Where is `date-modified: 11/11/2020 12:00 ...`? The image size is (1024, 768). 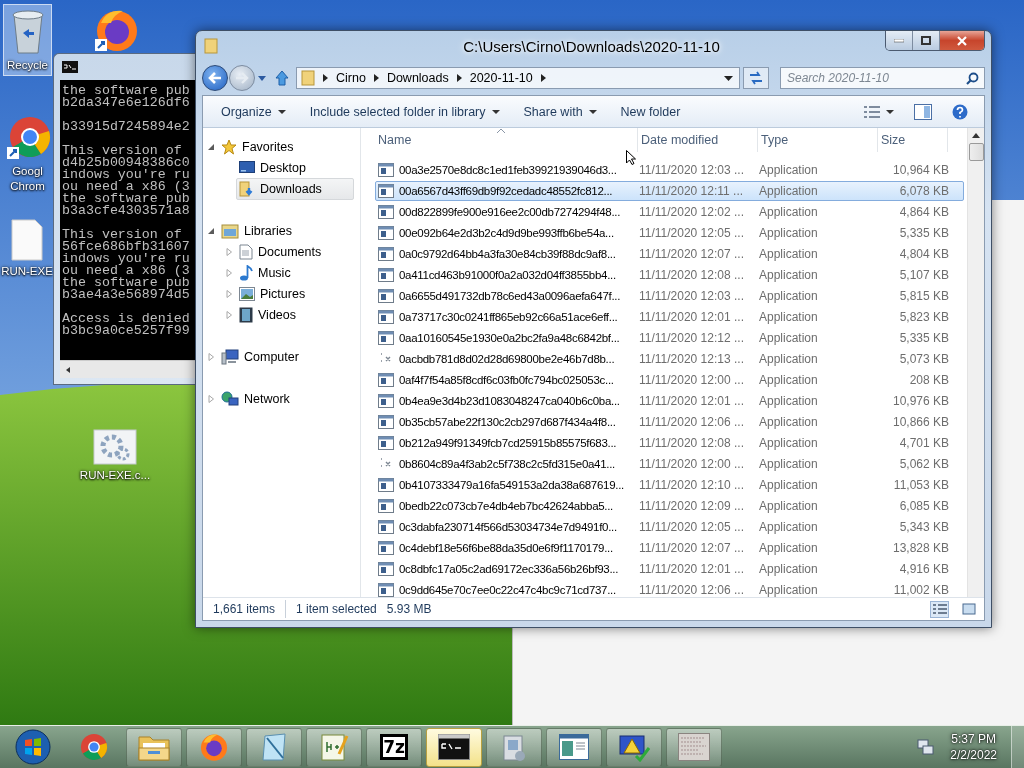
date-modified: 11/11/2020 12:00 ... is located at coordinates (692, 380).